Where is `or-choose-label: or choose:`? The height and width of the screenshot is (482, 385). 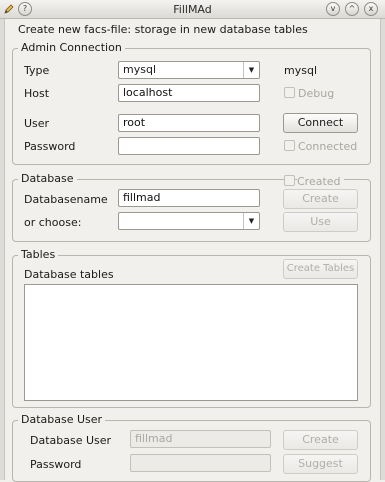
or-choose-label: or choose: is located at coordinates (53, 222).